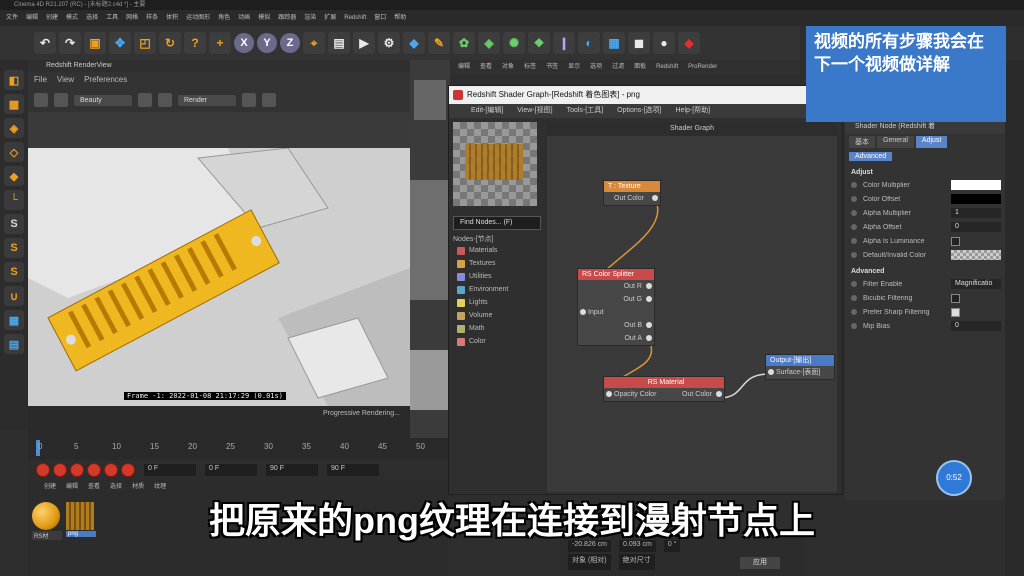 The width and height of the screenshot is (1024, 576). What do you see at coordinates (614, 43) in the screenshot?
I see `floor-icon: ▦` at bounding box center [614, 43].